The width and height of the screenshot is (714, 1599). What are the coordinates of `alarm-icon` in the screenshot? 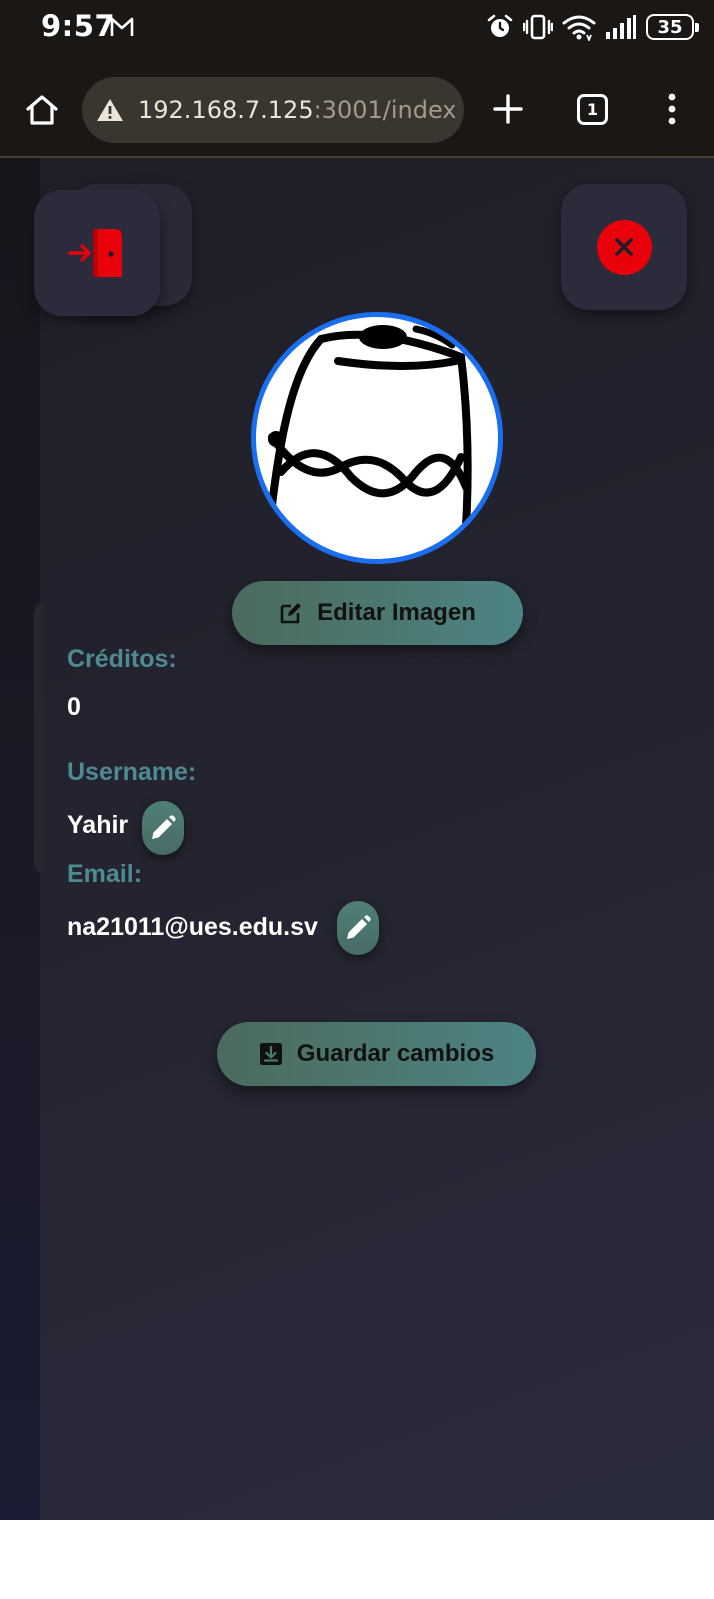 It's located at (500, 25).